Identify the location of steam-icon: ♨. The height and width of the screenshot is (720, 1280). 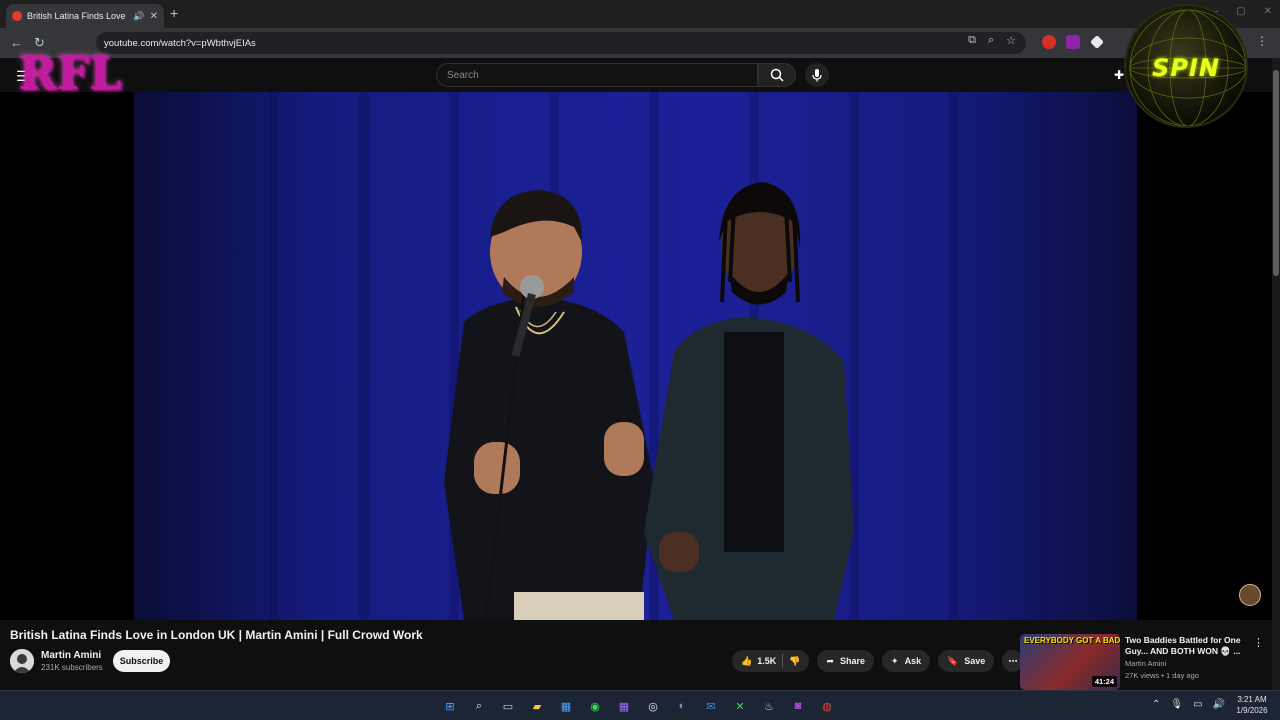
(769, 706).